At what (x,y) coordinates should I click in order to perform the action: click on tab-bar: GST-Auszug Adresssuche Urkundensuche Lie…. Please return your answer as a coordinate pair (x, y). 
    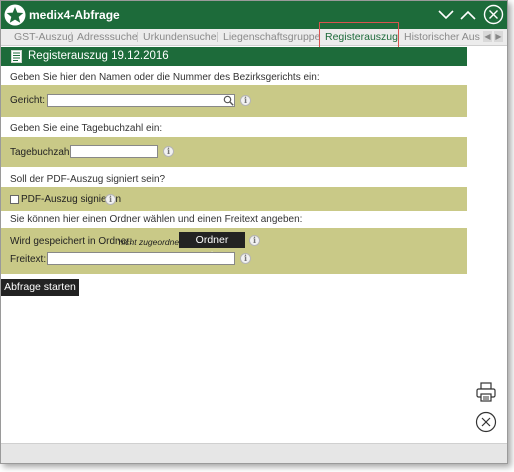
    Looking at the image, I should click on (254, 37).